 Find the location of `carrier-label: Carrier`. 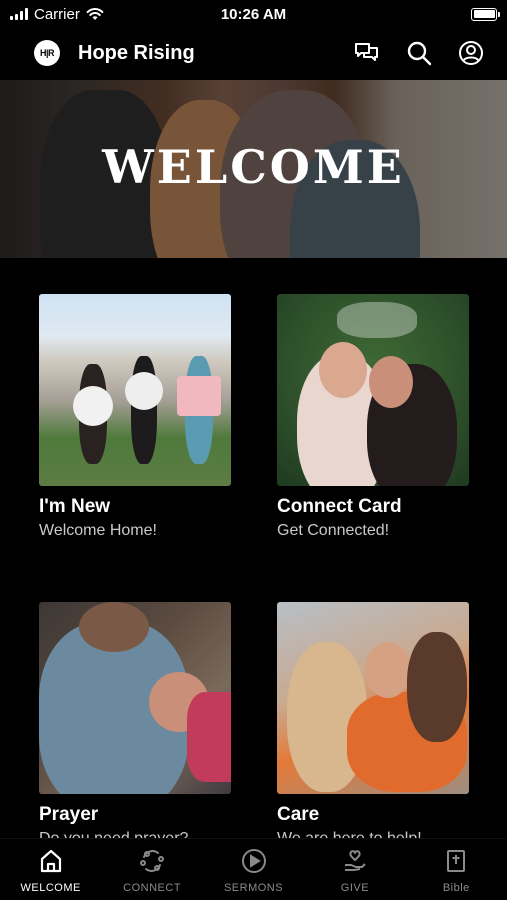

carrier-label: Carrier is located at coordinates (57, 14).